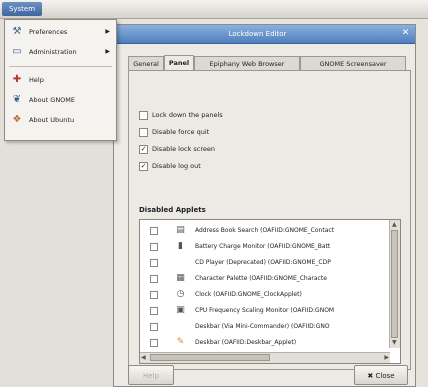 This screenshot has height=387, width=428. Describe the element at coordinates (187, 115) in the screenshot. I see `checkbox-label: Lock down the panels` at that location.